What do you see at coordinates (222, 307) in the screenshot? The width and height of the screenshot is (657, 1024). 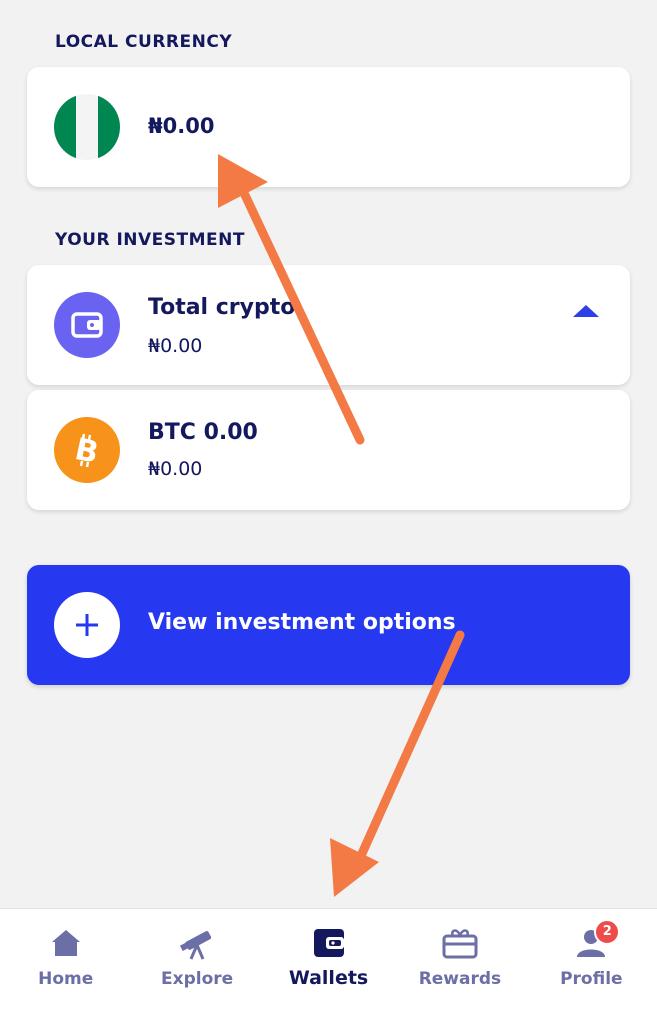 I see `total-crypto-title: Total crypto` at bounding box center [222, 307].